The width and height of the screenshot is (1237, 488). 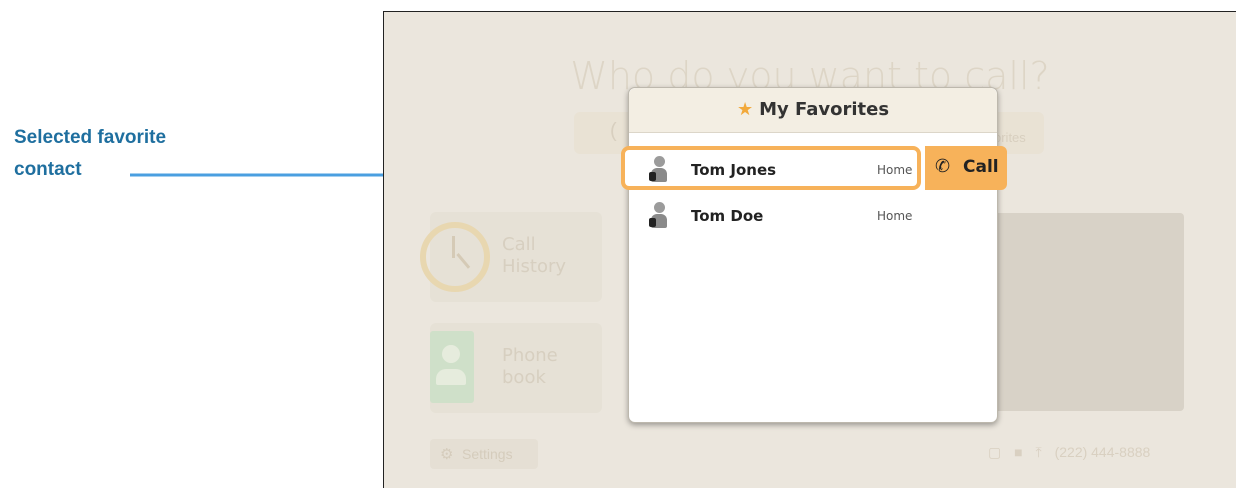 I want to click on status-bar: ▢ ■ ⤒ (222) 444-8888, so click(x=1073, y=452).